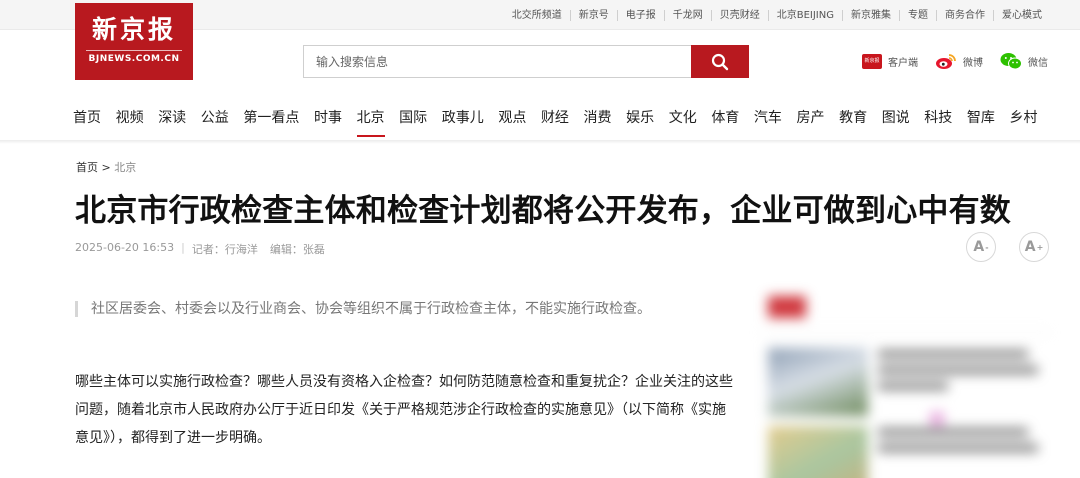 The width and height of the screenshot is (1080, 478). Describe the element at coordinates (125, 247) in the screenshot. I see `publish-date: 2025-06-20 16:53` at that location.